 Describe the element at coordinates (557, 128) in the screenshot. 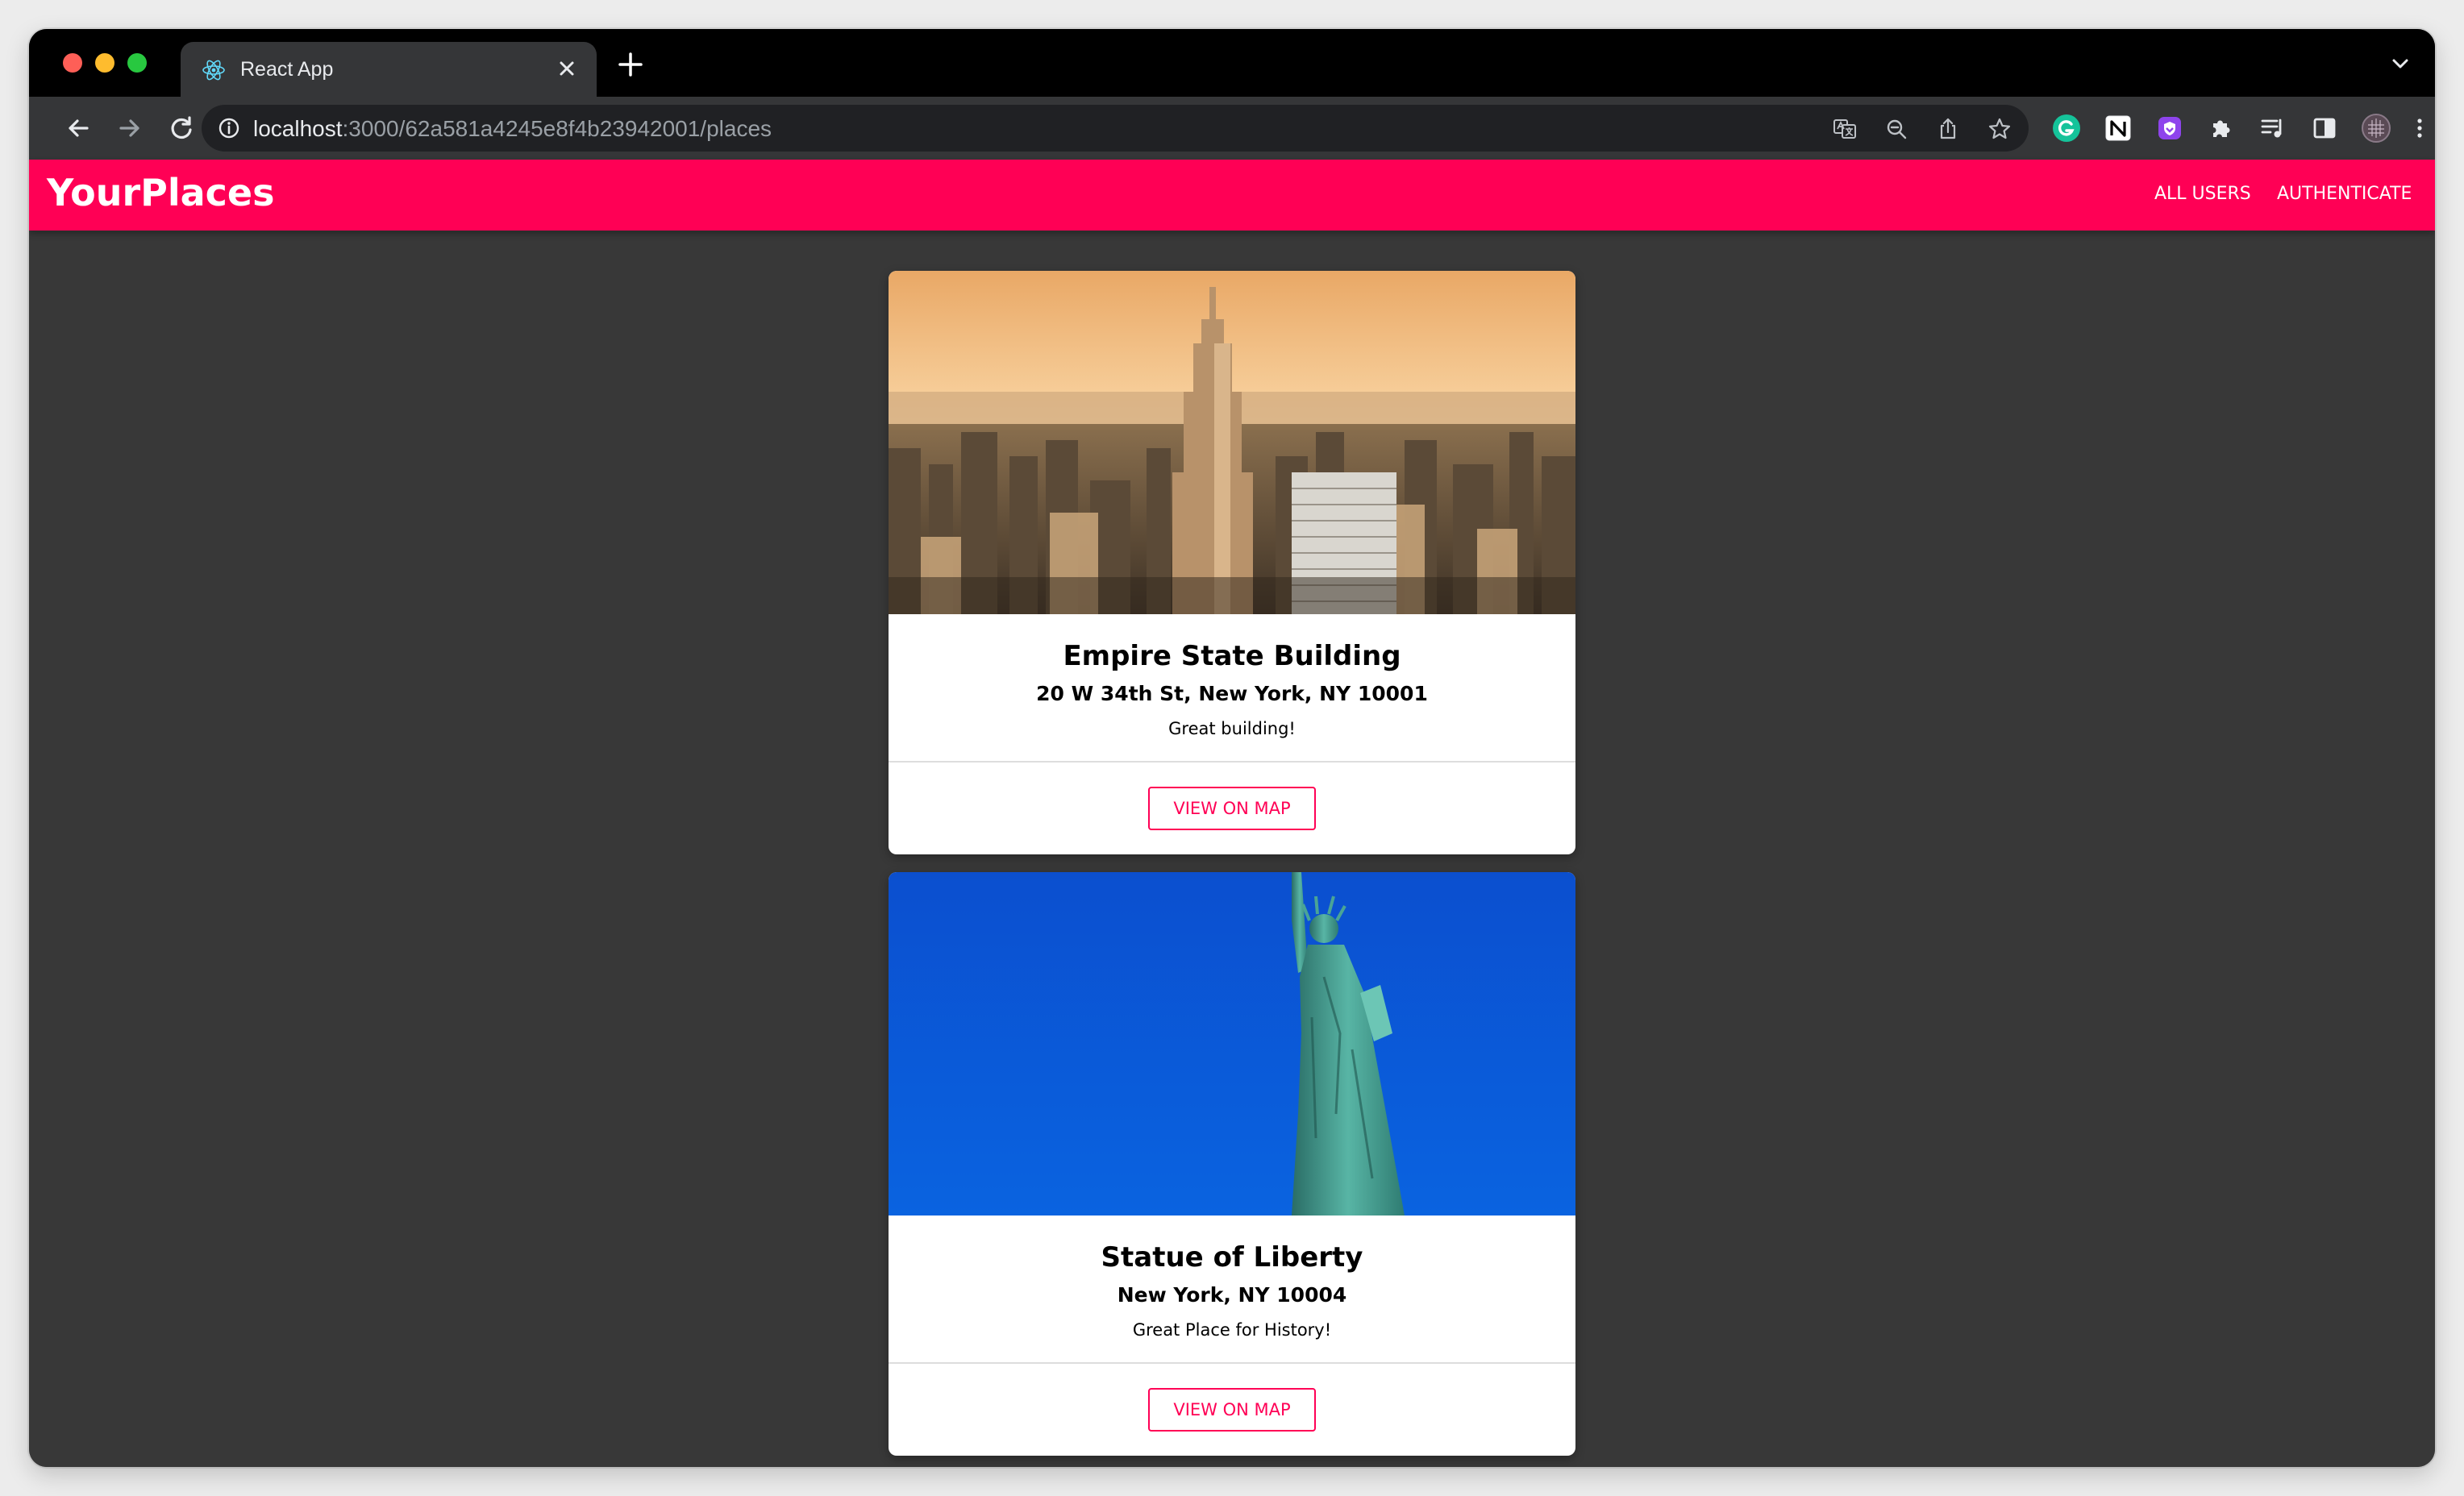

I see `url-path: :3000/62a581a4245e8f4b23942001/places` at that location.